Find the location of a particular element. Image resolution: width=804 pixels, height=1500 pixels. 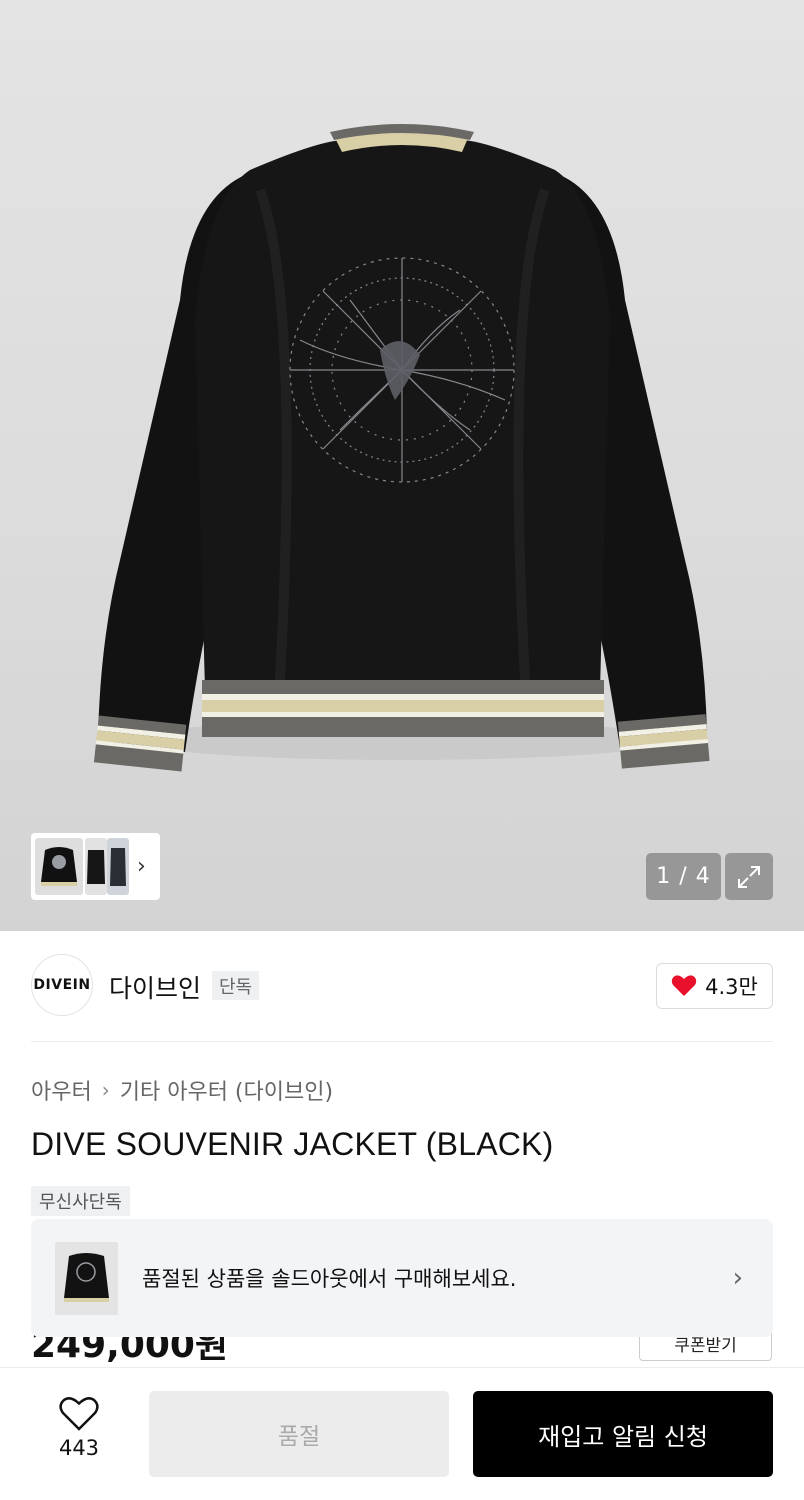

divider is located at coordinates (402, 1041).